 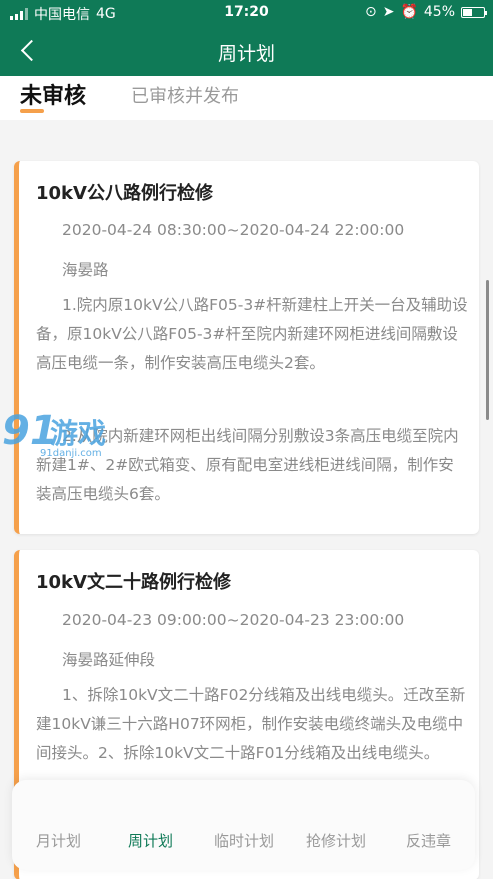 What do you see at coordinates (244, 840) in the screenshot?
I see `nav-item-temporary-plan: 临时计划` at bounding box center [244, 840].